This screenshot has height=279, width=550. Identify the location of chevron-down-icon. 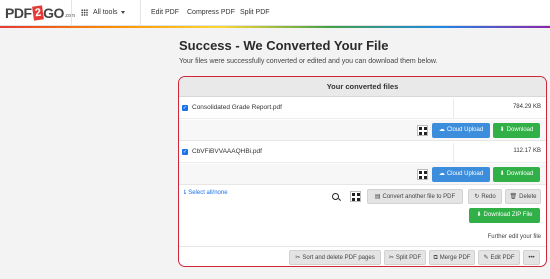
(122, 12).